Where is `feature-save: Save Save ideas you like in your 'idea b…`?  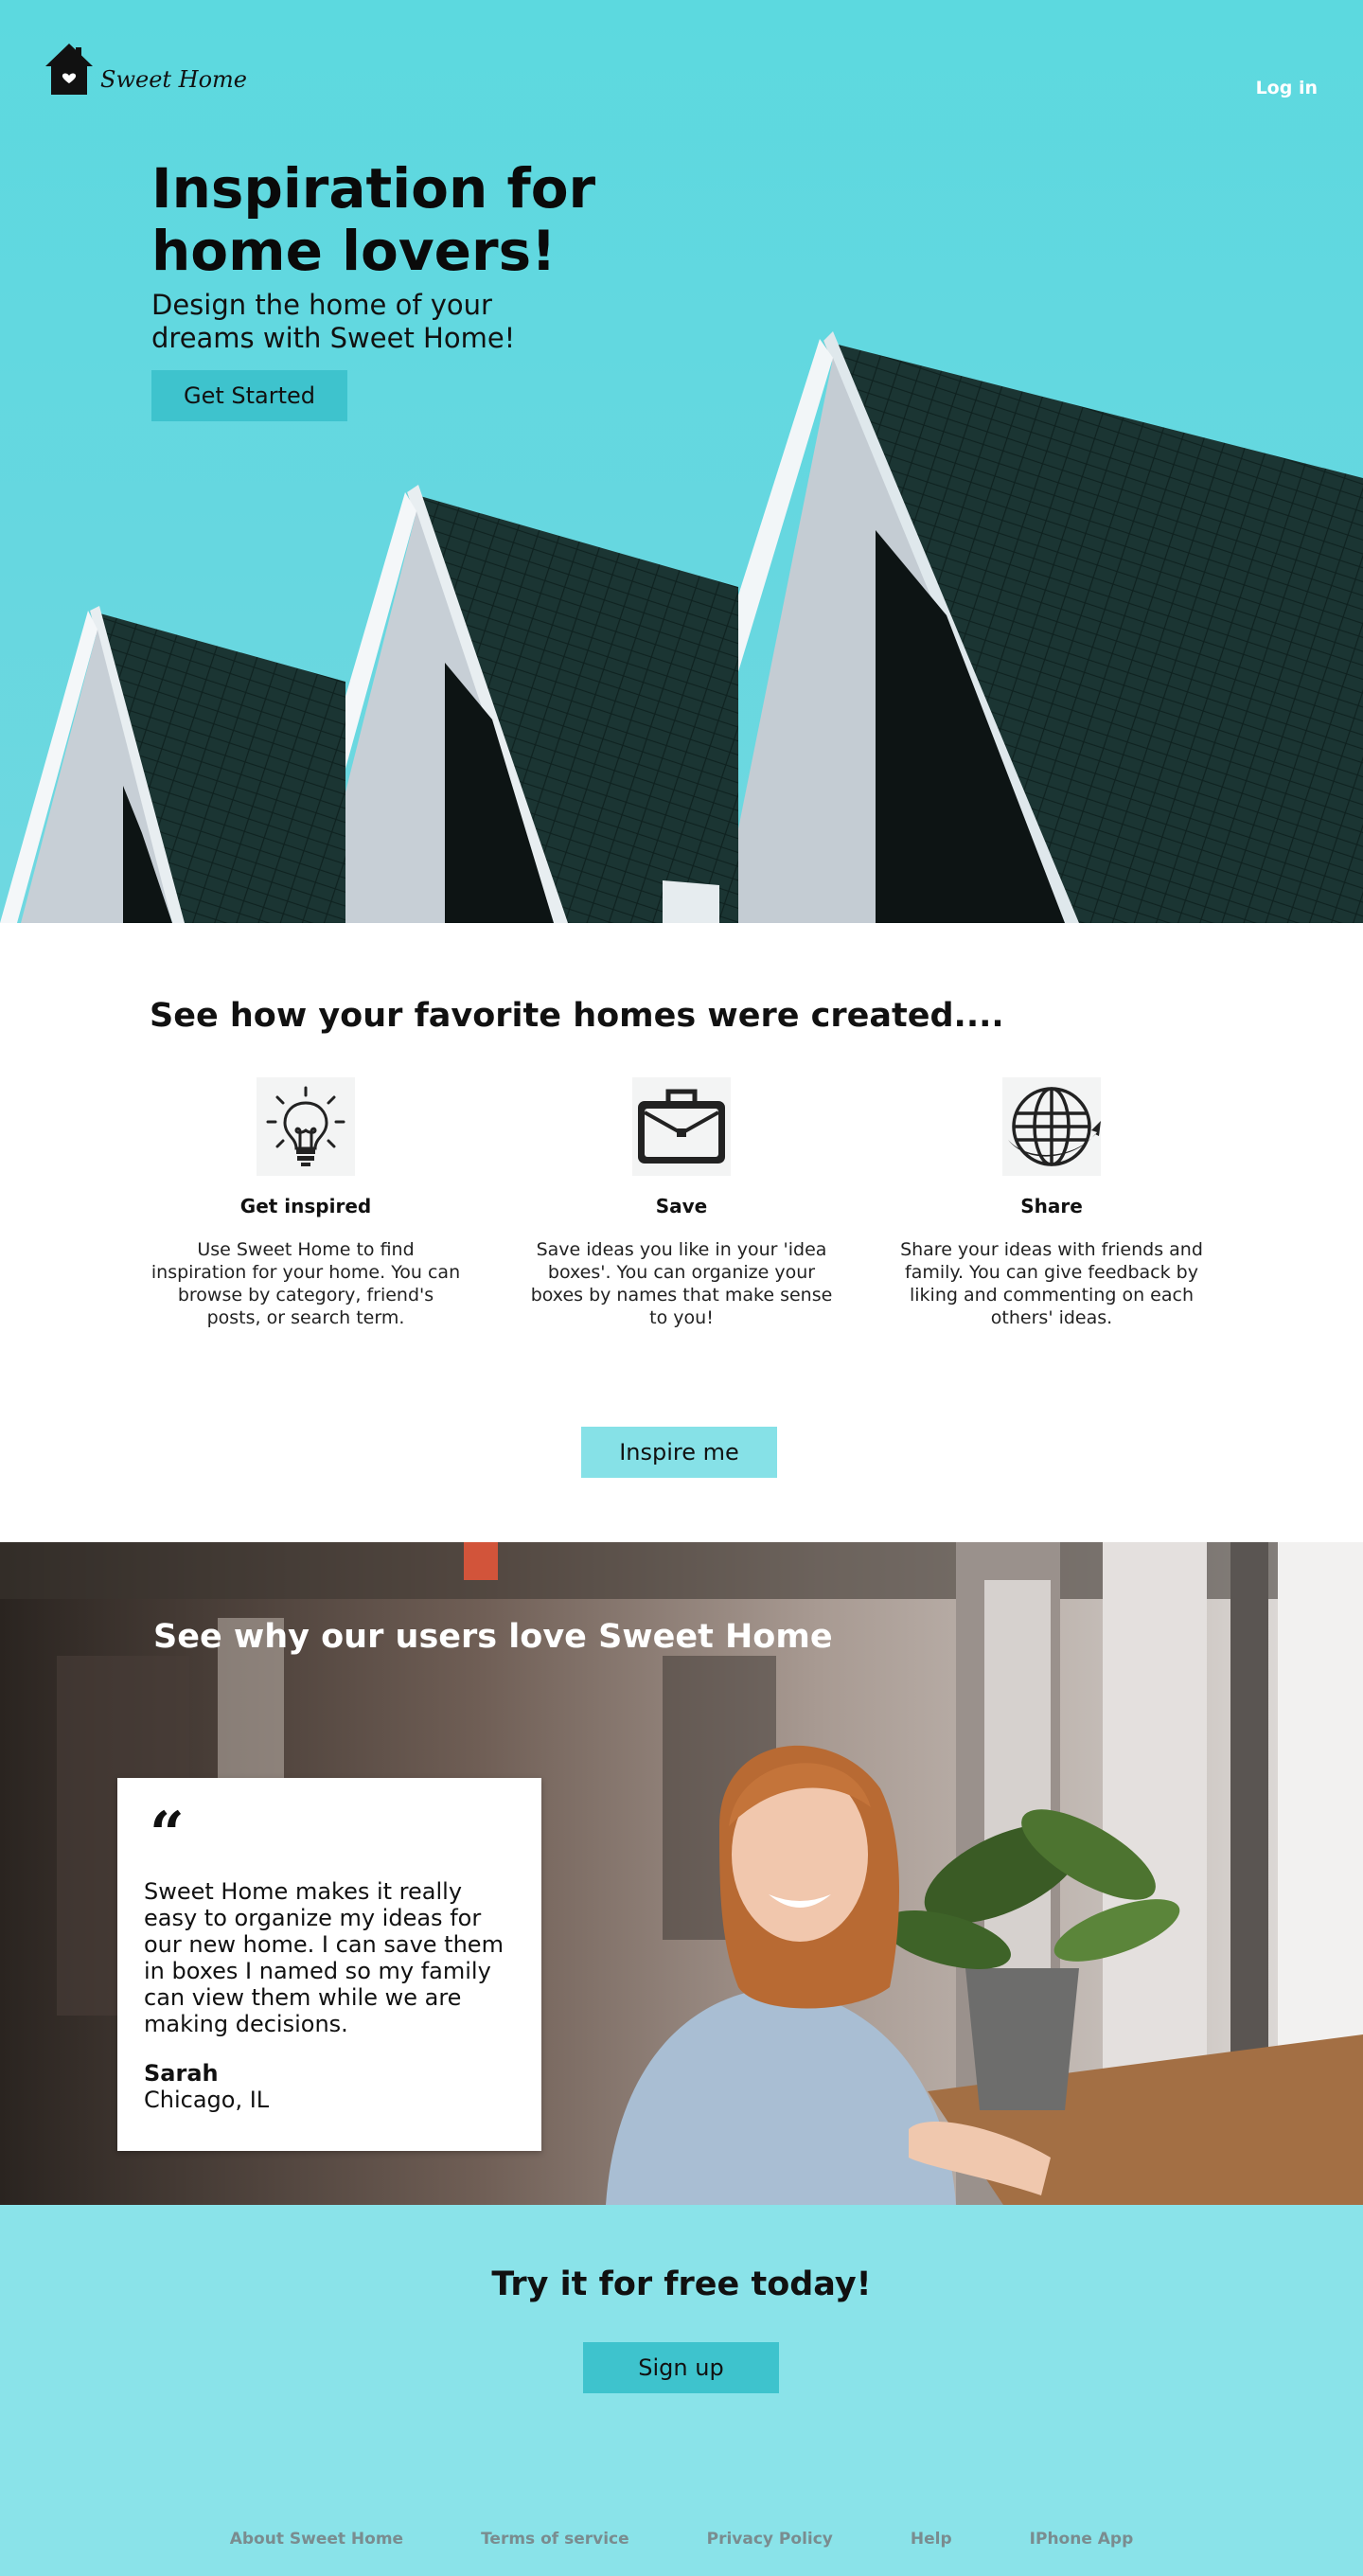 feature-save: Save Save ideas you like in your 'idea b… is located at coordinates (681, 1203).